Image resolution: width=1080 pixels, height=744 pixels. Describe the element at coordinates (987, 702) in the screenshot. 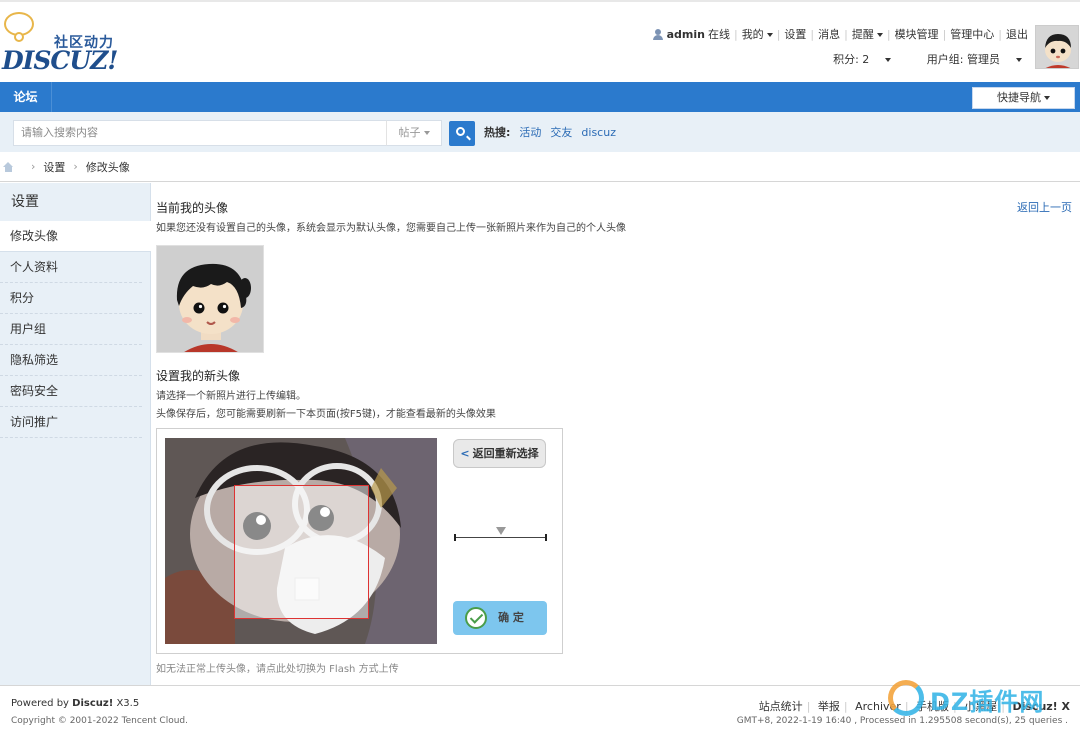

I see `watermark-text: DZ插件网` at that location.